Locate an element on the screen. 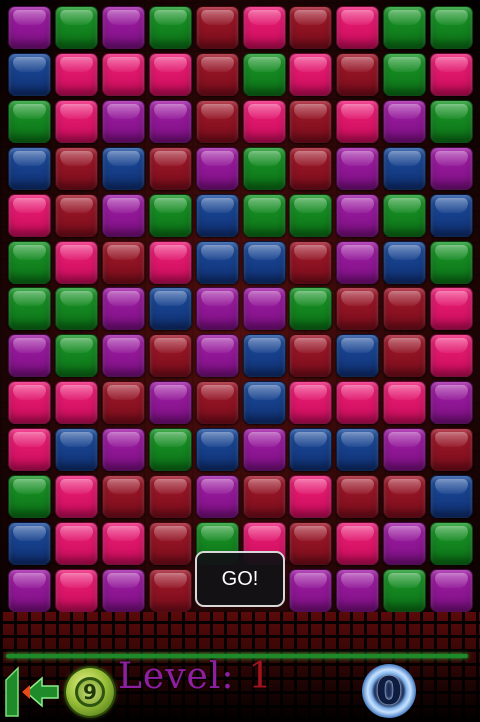 This screenshot has width=480, height=722. shuffle-button: 9 is located at coordinates (90, 692).